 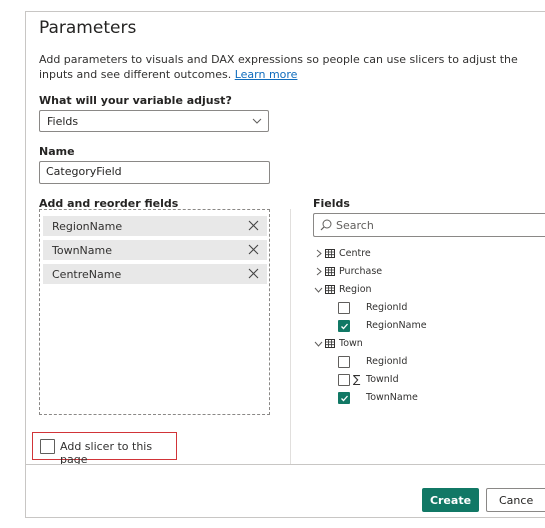 What do you see at coordinates (47, 446) in the screenshot?
I see `add-slicer-checkbox` at bounding box center [47, 446].